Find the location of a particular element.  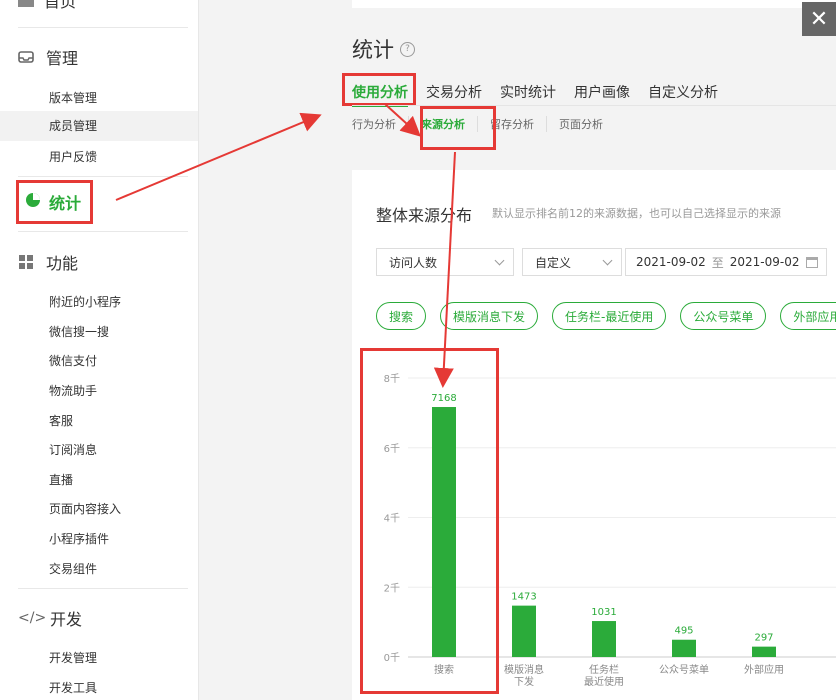

code-icon: </> is located at coordinates (32, 618).